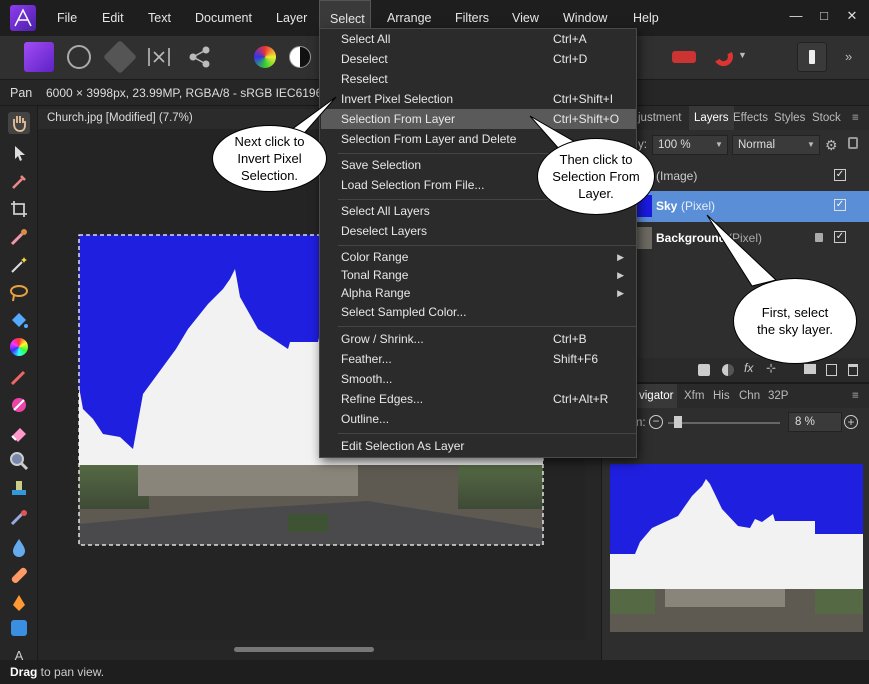 This screenshot has width=869, height=684. What do you see at coordinates (771, 368) in the screenshot?
I see `live-filter-icon: ⊹` at bounding box center [771, 368].